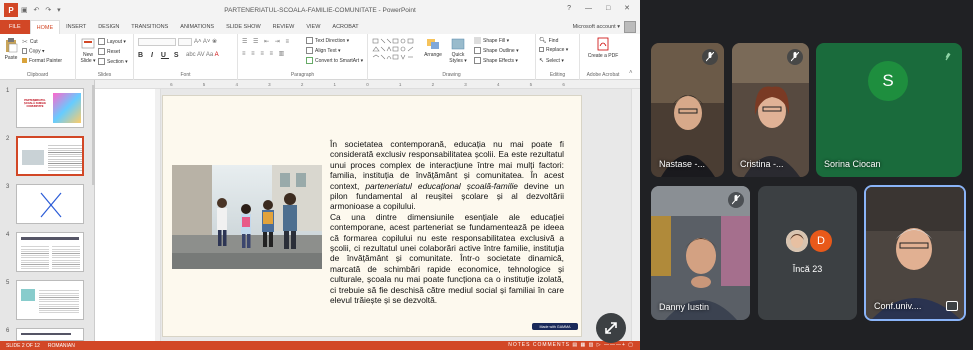 The image size is (973, 350). What do you see at coordinates (458, 51) in the screenshot?
I see `quick-styles-button: Quick Styles ▾` at bounding box center [458, 51].